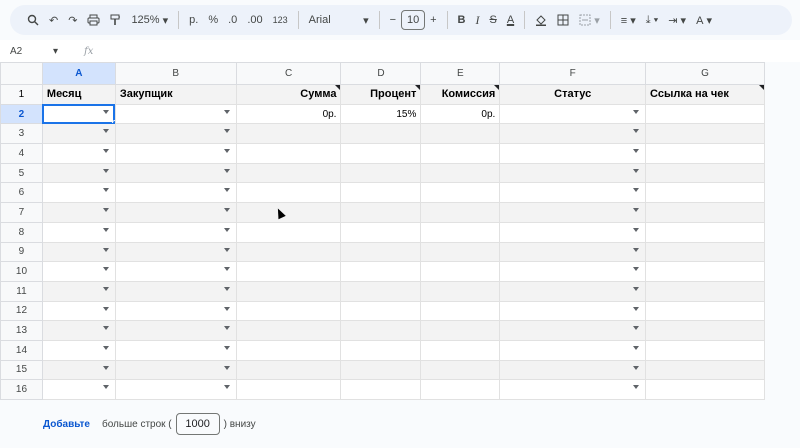 This screenshot has height=448, width=800. What do you see at coordinates (510, 20) in the screenshot?
I see `text-color-button: A` at bounding box center [510, 20].